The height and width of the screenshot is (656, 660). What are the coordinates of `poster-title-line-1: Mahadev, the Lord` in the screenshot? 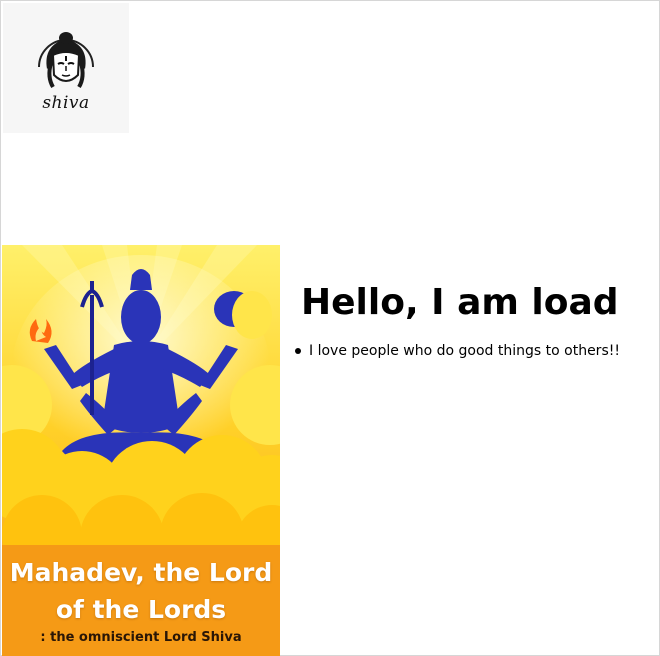 It's located at (141, 572).